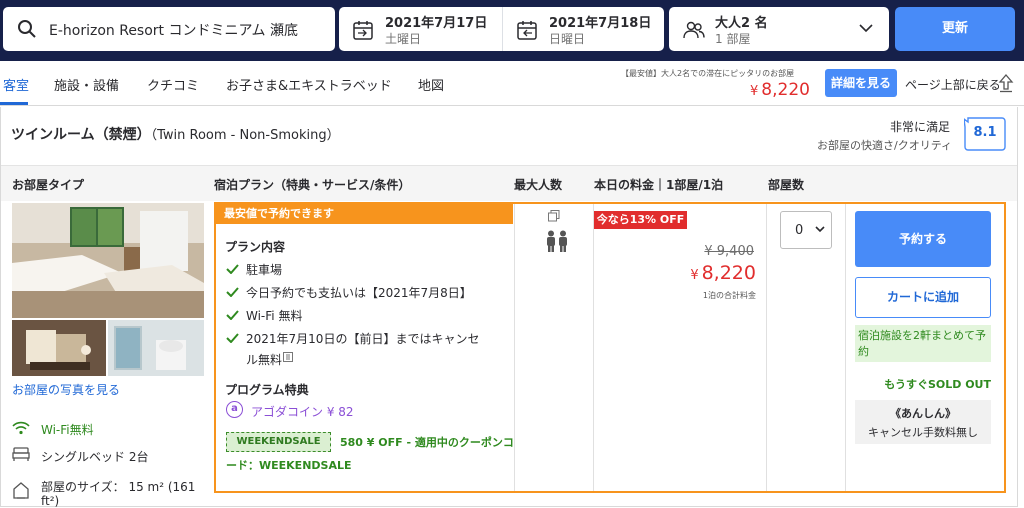  Describe the element at coordinates (59, 348) in the screenshot. I see `room-photo-towels` at that location.